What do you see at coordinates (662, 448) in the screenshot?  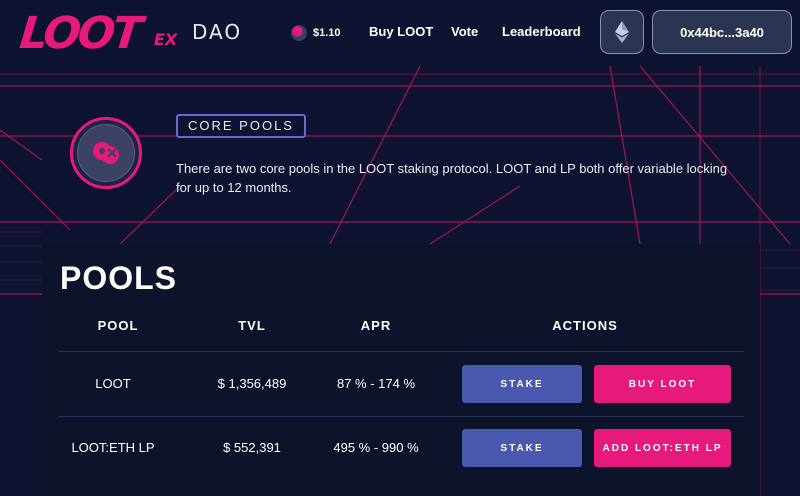 I see `add-loot-eth-lp-button: ADD LOOT:ETH LP` at bounding box center [662, 448].